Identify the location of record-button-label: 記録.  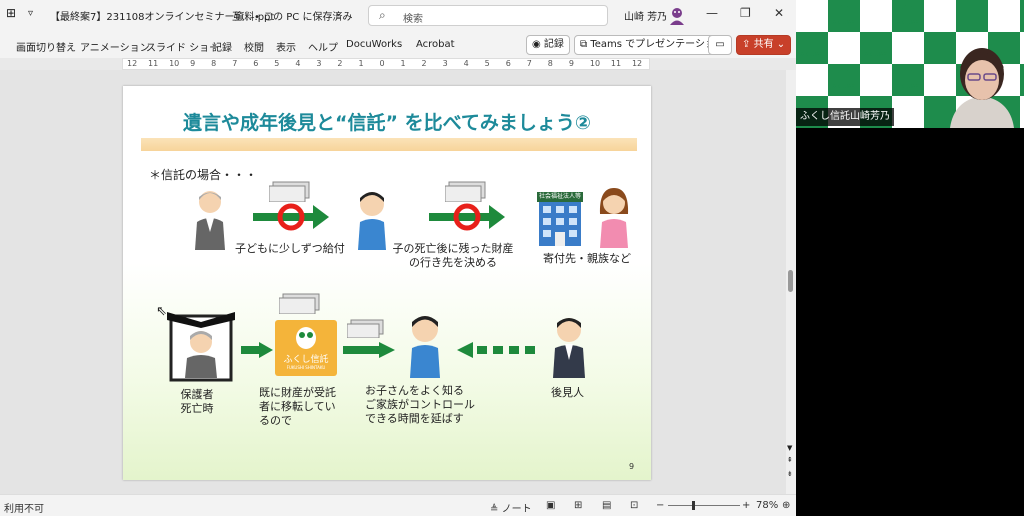
(553, 44).